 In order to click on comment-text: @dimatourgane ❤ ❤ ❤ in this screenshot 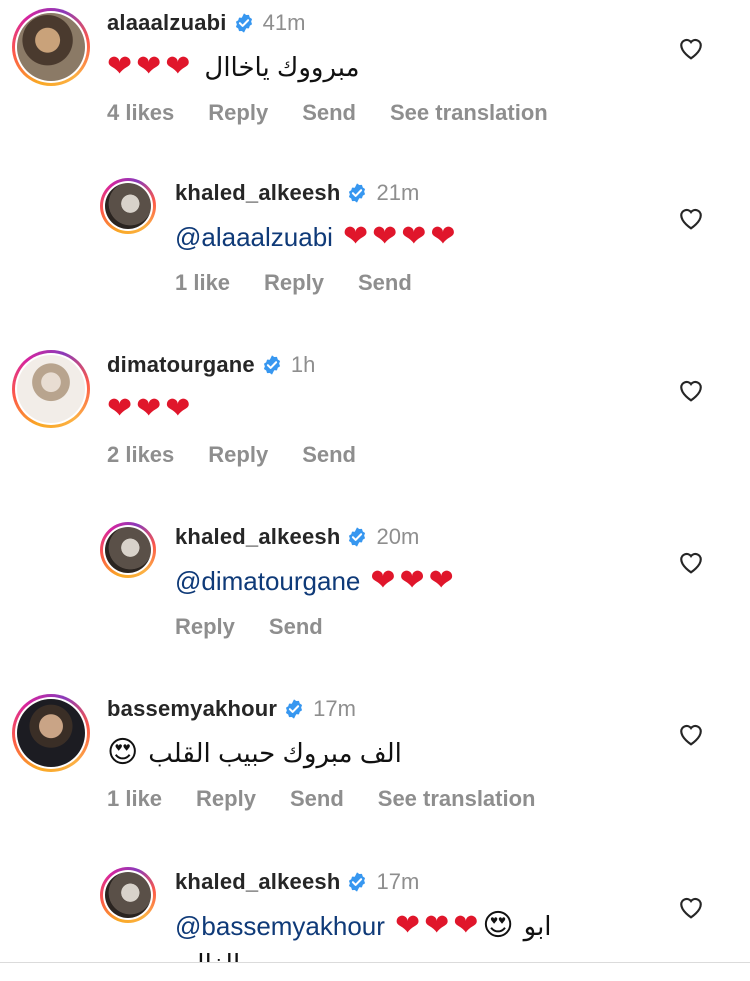, I will do `click(417, 581)`.